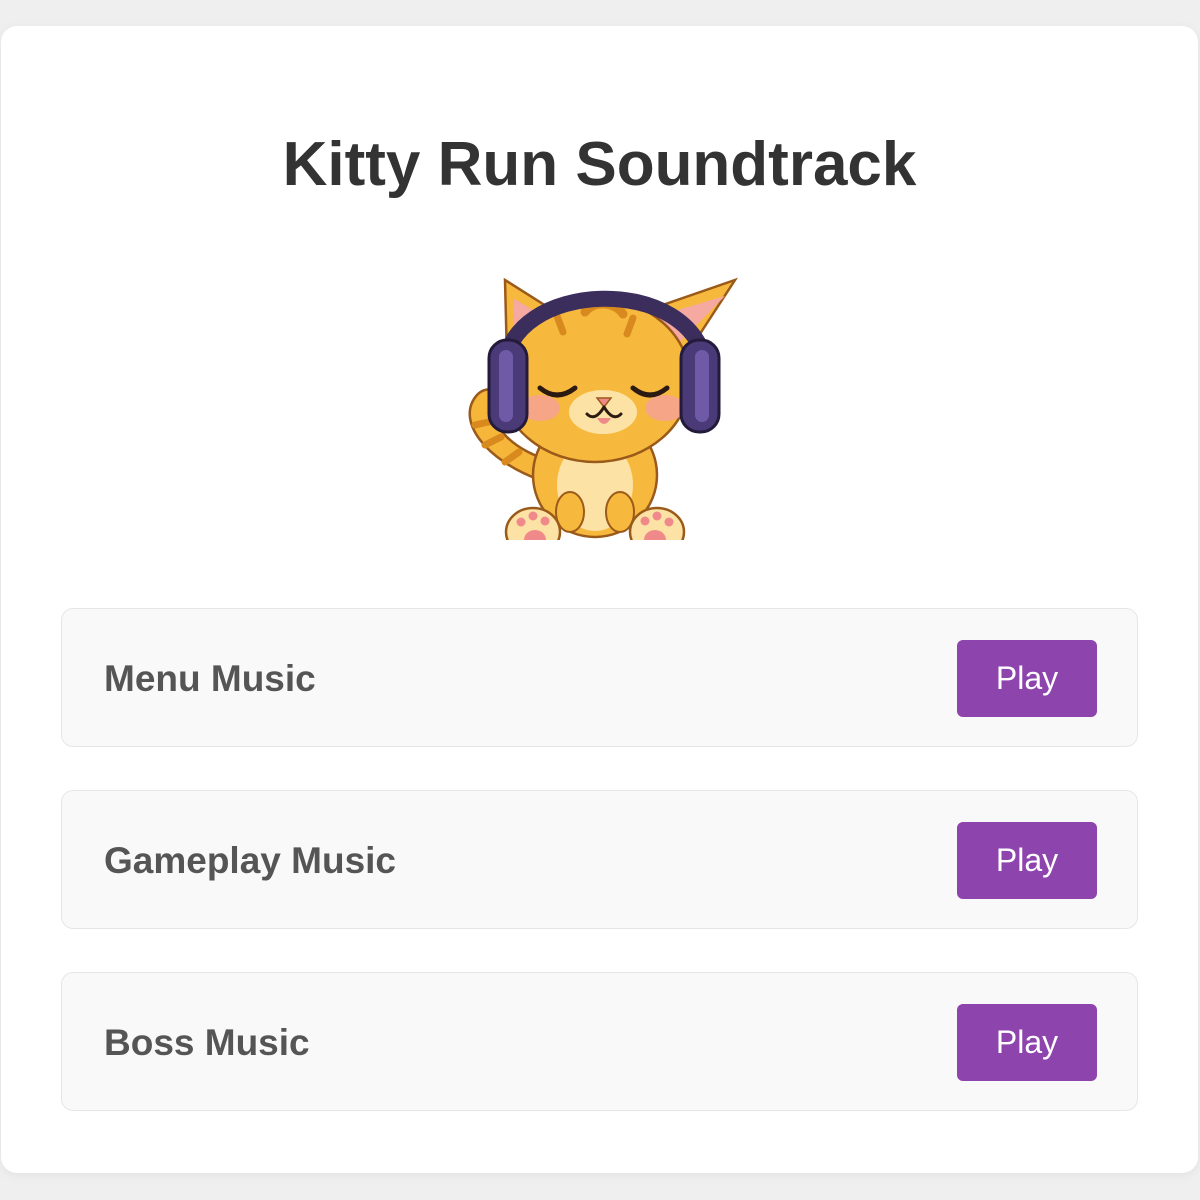 The height and width of the screenshot is (1200, 1200). What do you see at coordinates (599, 859) in the screenshot?
I see `track-row-gameplay-music: Gameplay Music Play` at bounding box center [599, 859].